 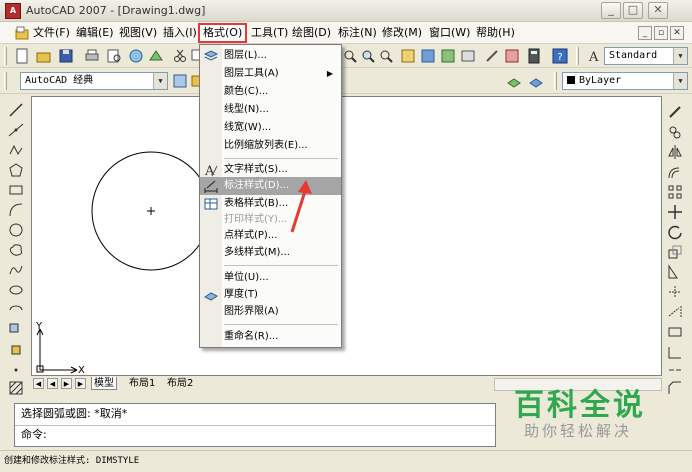 I want to click on menu-format: 格式(O), so click(x=223, y=33).